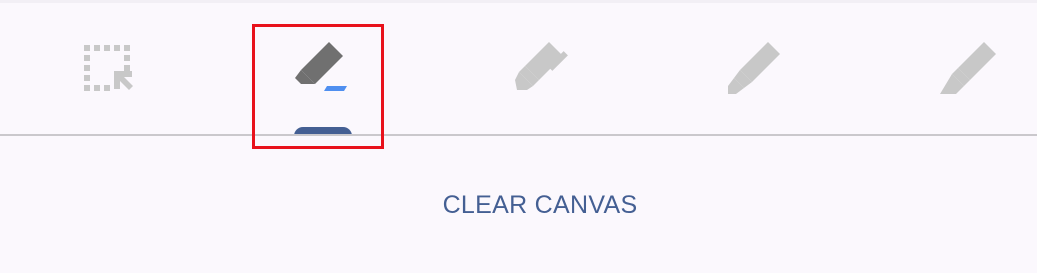 The height and width of the screenshot is (273, 1037). I want to click on tool-highlighter-button, so click(970, 68).